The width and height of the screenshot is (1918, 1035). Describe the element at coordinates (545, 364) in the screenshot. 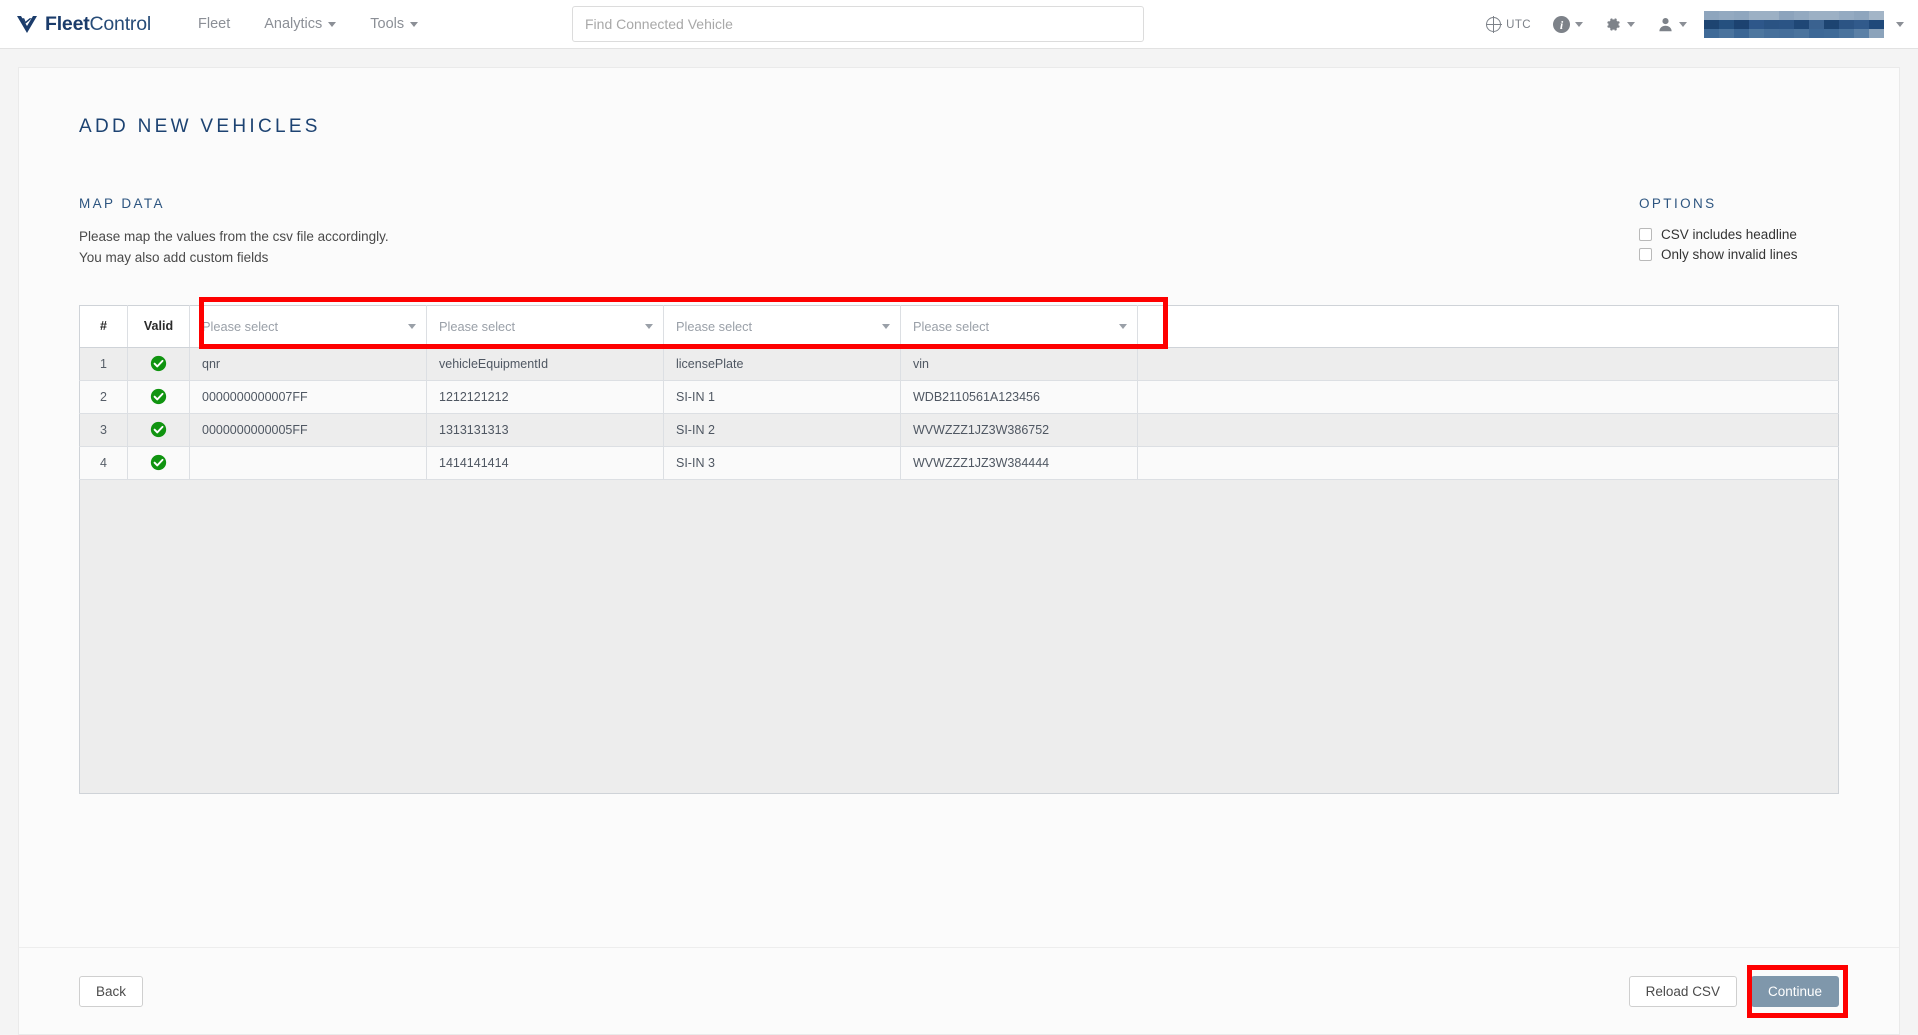

I see `cell-col2: vehicleEquipmentId` at that location.